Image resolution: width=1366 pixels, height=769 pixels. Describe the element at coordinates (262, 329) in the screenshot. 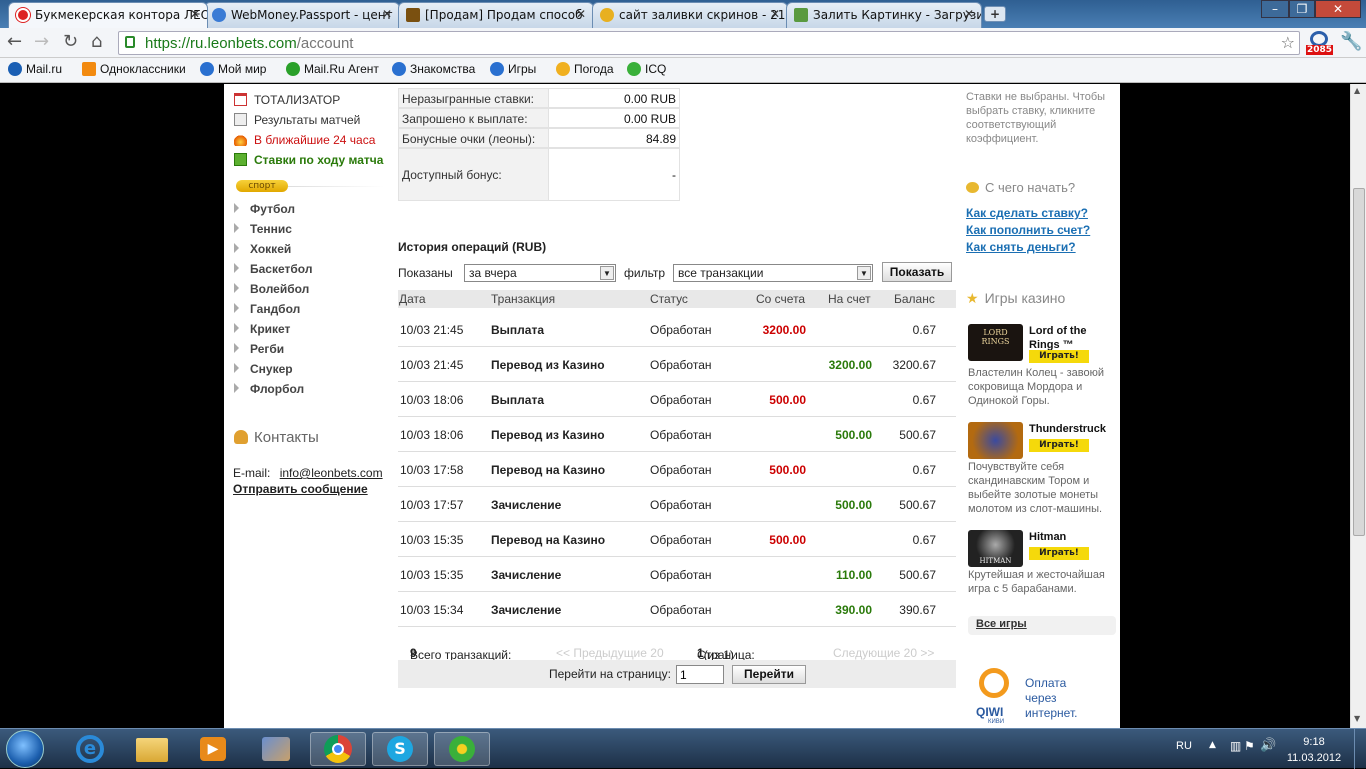

I see `sport-cricket: Крикет` at that location.